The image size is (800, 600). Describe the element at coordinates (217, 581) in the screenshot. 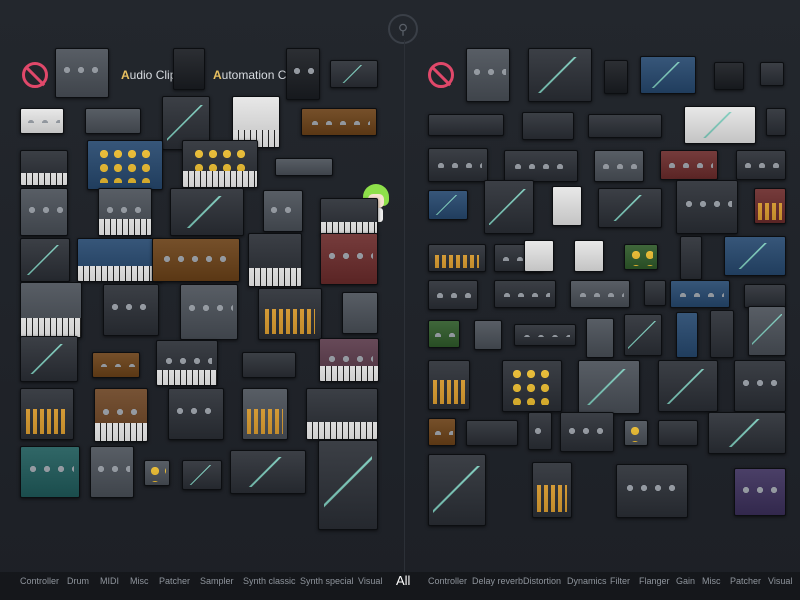

I see `tab-sampler: Sampler` at that location.